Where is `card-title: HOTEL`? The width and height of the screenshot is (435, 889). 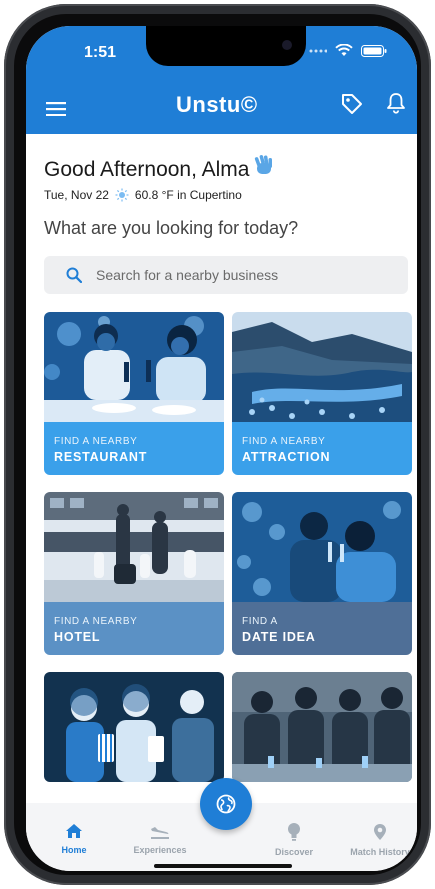
card-title: HOTEL is located at coordinates (77, 637).